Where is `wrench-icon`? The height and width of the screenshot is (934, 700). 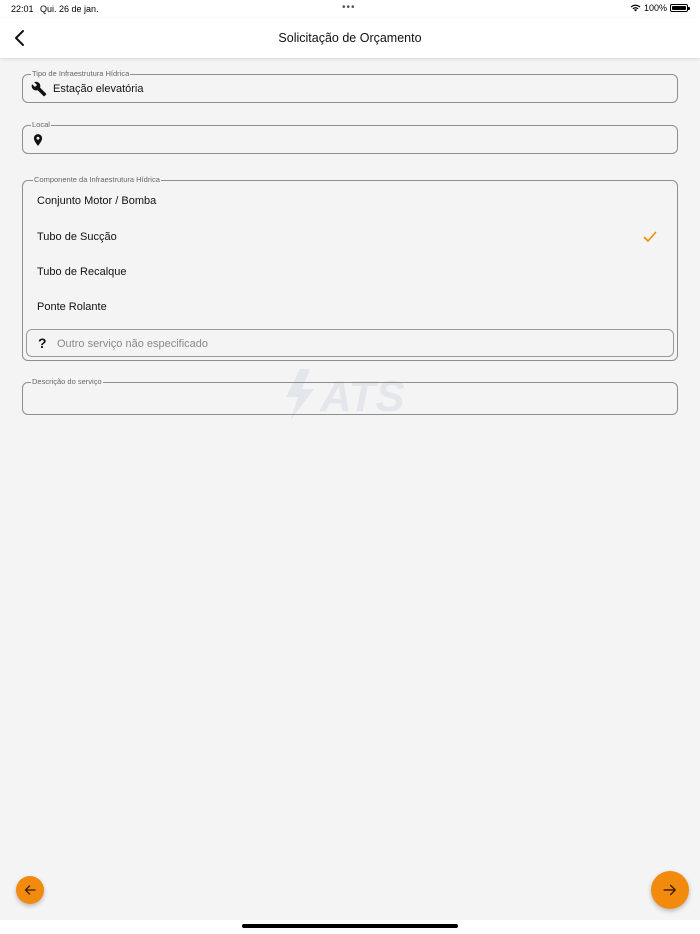
wrench-icon is located at coordinates (39, 89).